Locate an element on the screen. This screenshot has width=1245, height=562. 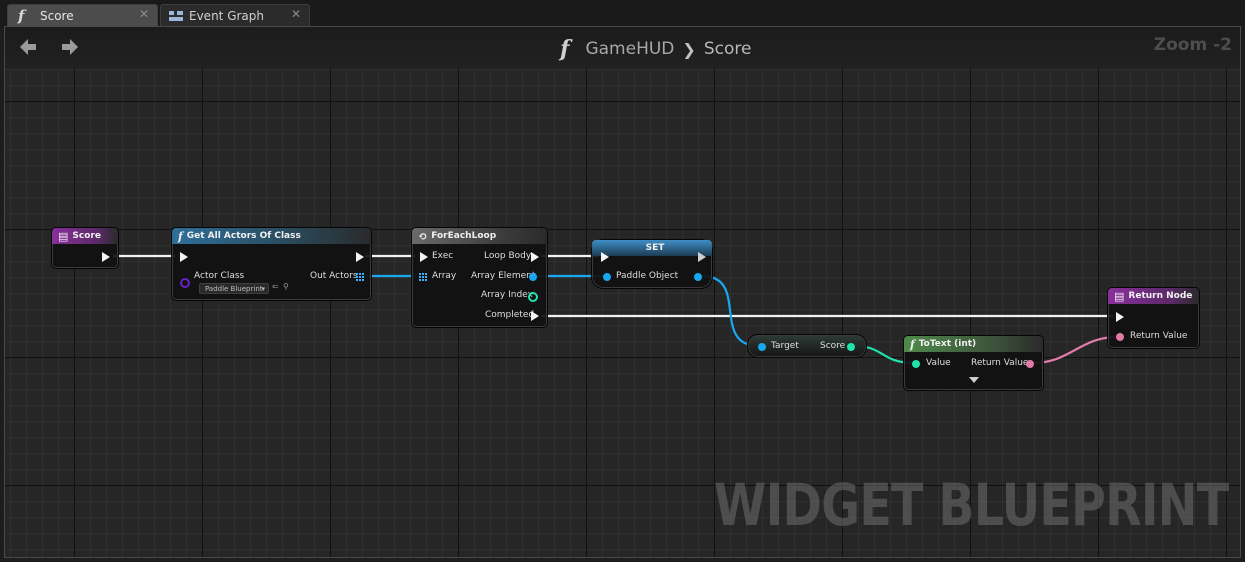
breadcrumb-parent: GameHUD is located at coordinates (629, 49).